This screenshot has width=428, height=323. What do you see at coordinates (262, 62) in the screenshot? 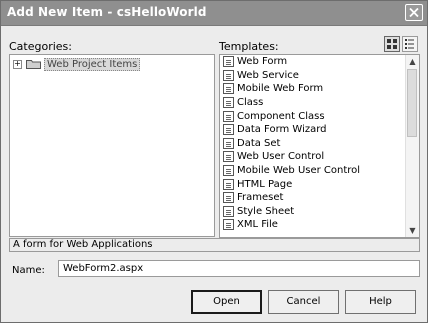
I see `template-label: Web Form` at bounding box center [262, 62].